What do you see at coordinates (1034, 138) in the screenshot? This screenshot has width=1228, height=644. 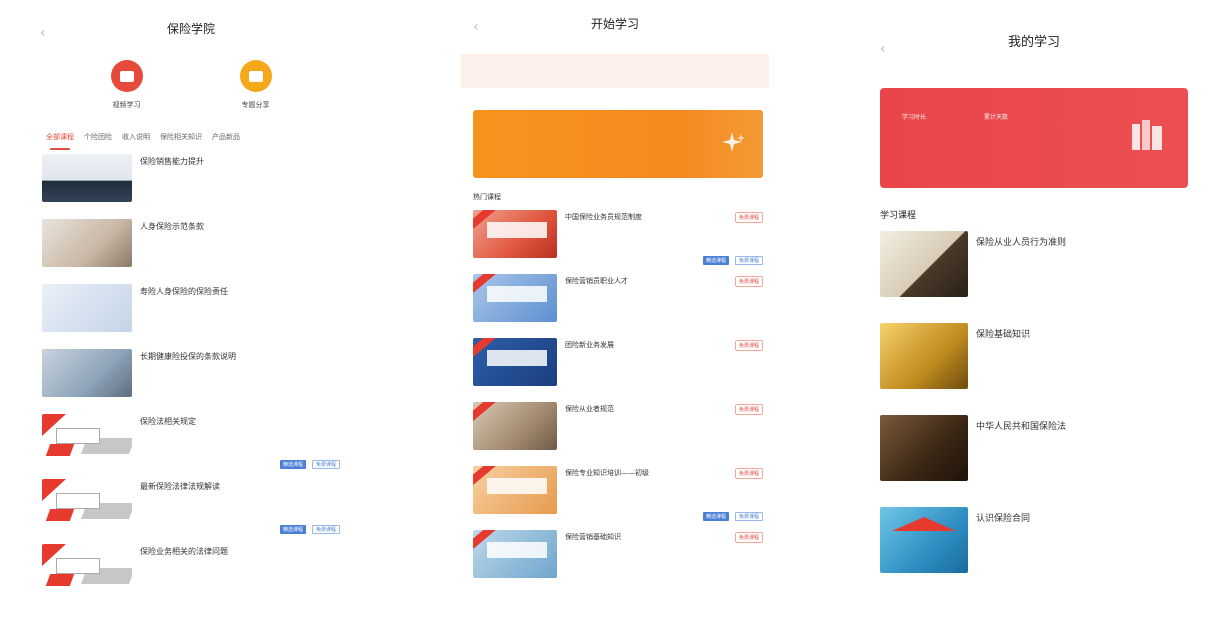 I see `learning-stats-card: 学习时长 累计天数` at bounding box center [1034, 138].